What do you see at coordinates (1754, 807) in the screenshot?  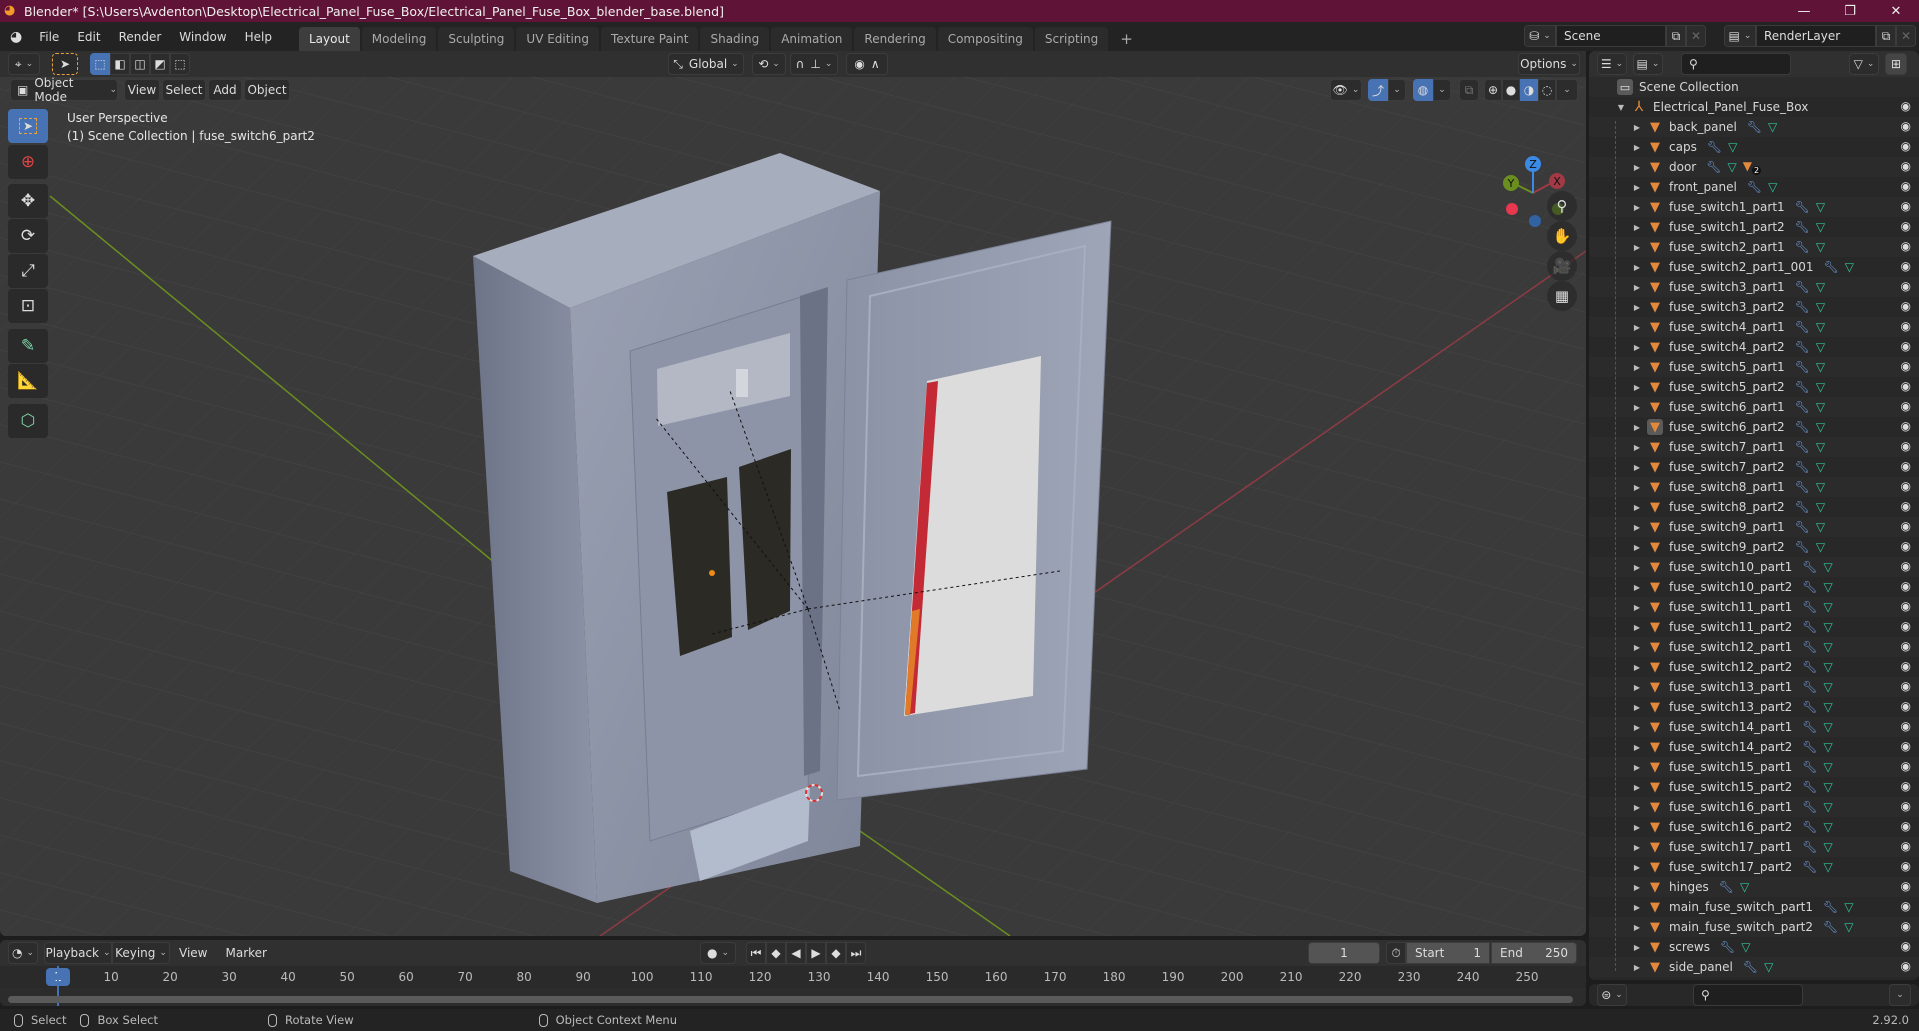 I see `outliner-object-row: ▶ ▼ fuse_switch16_part1 🔧︎ ▽ ◉` at bounding box center [1754, 807].